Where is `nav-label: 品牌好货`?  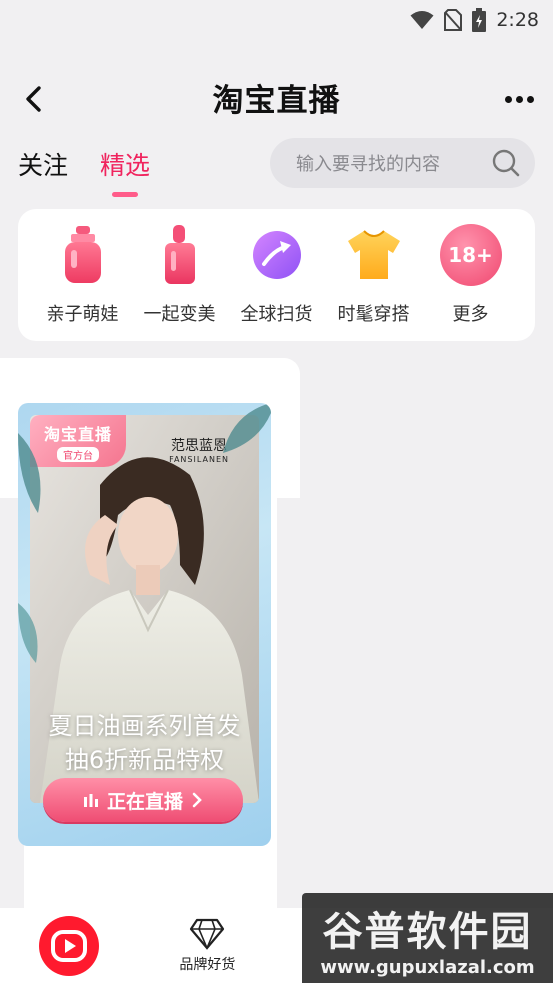 nav-label: 品牌好货 is located at coordinates (207, 964).